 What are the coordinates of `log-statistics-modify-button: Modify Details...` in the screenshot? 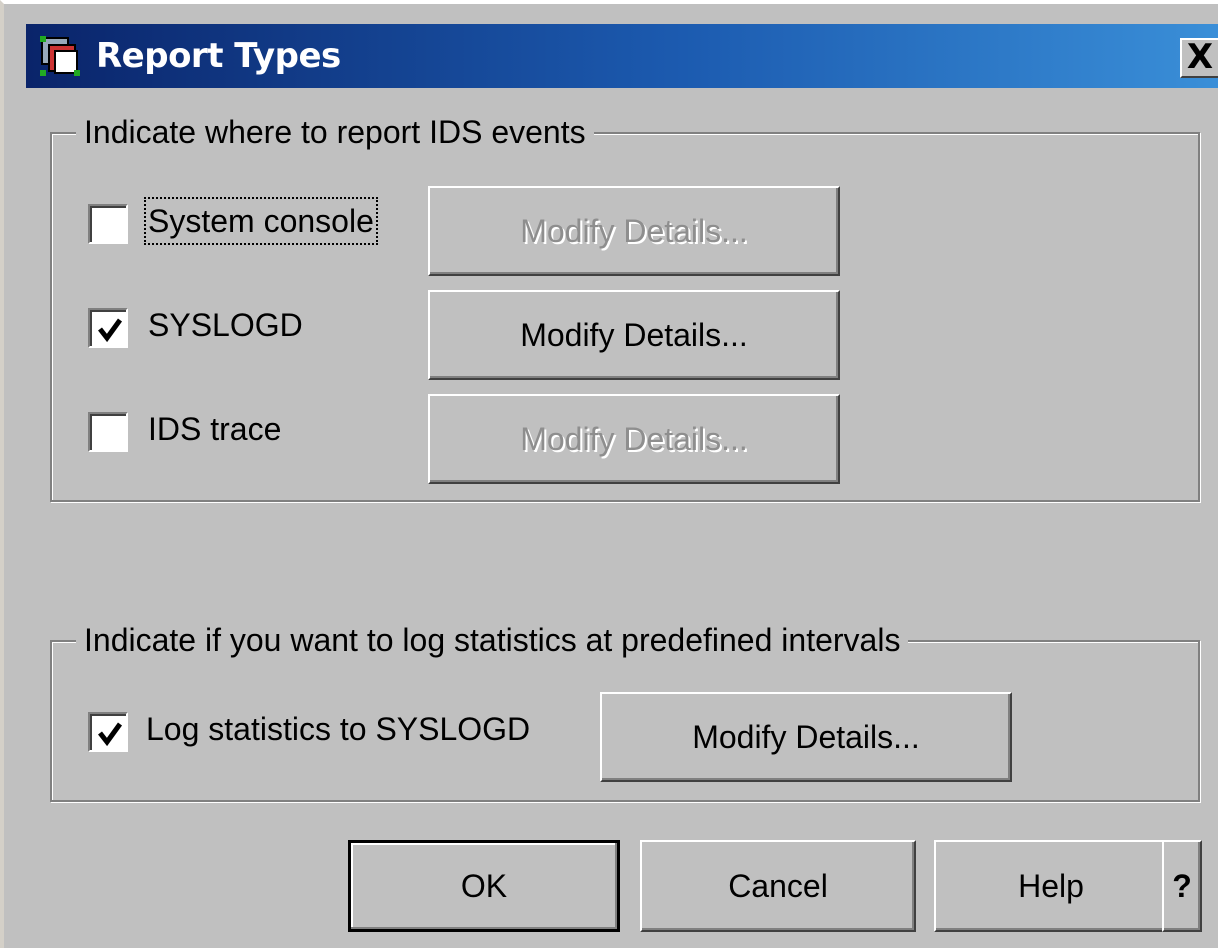 It's located at (806, 737).